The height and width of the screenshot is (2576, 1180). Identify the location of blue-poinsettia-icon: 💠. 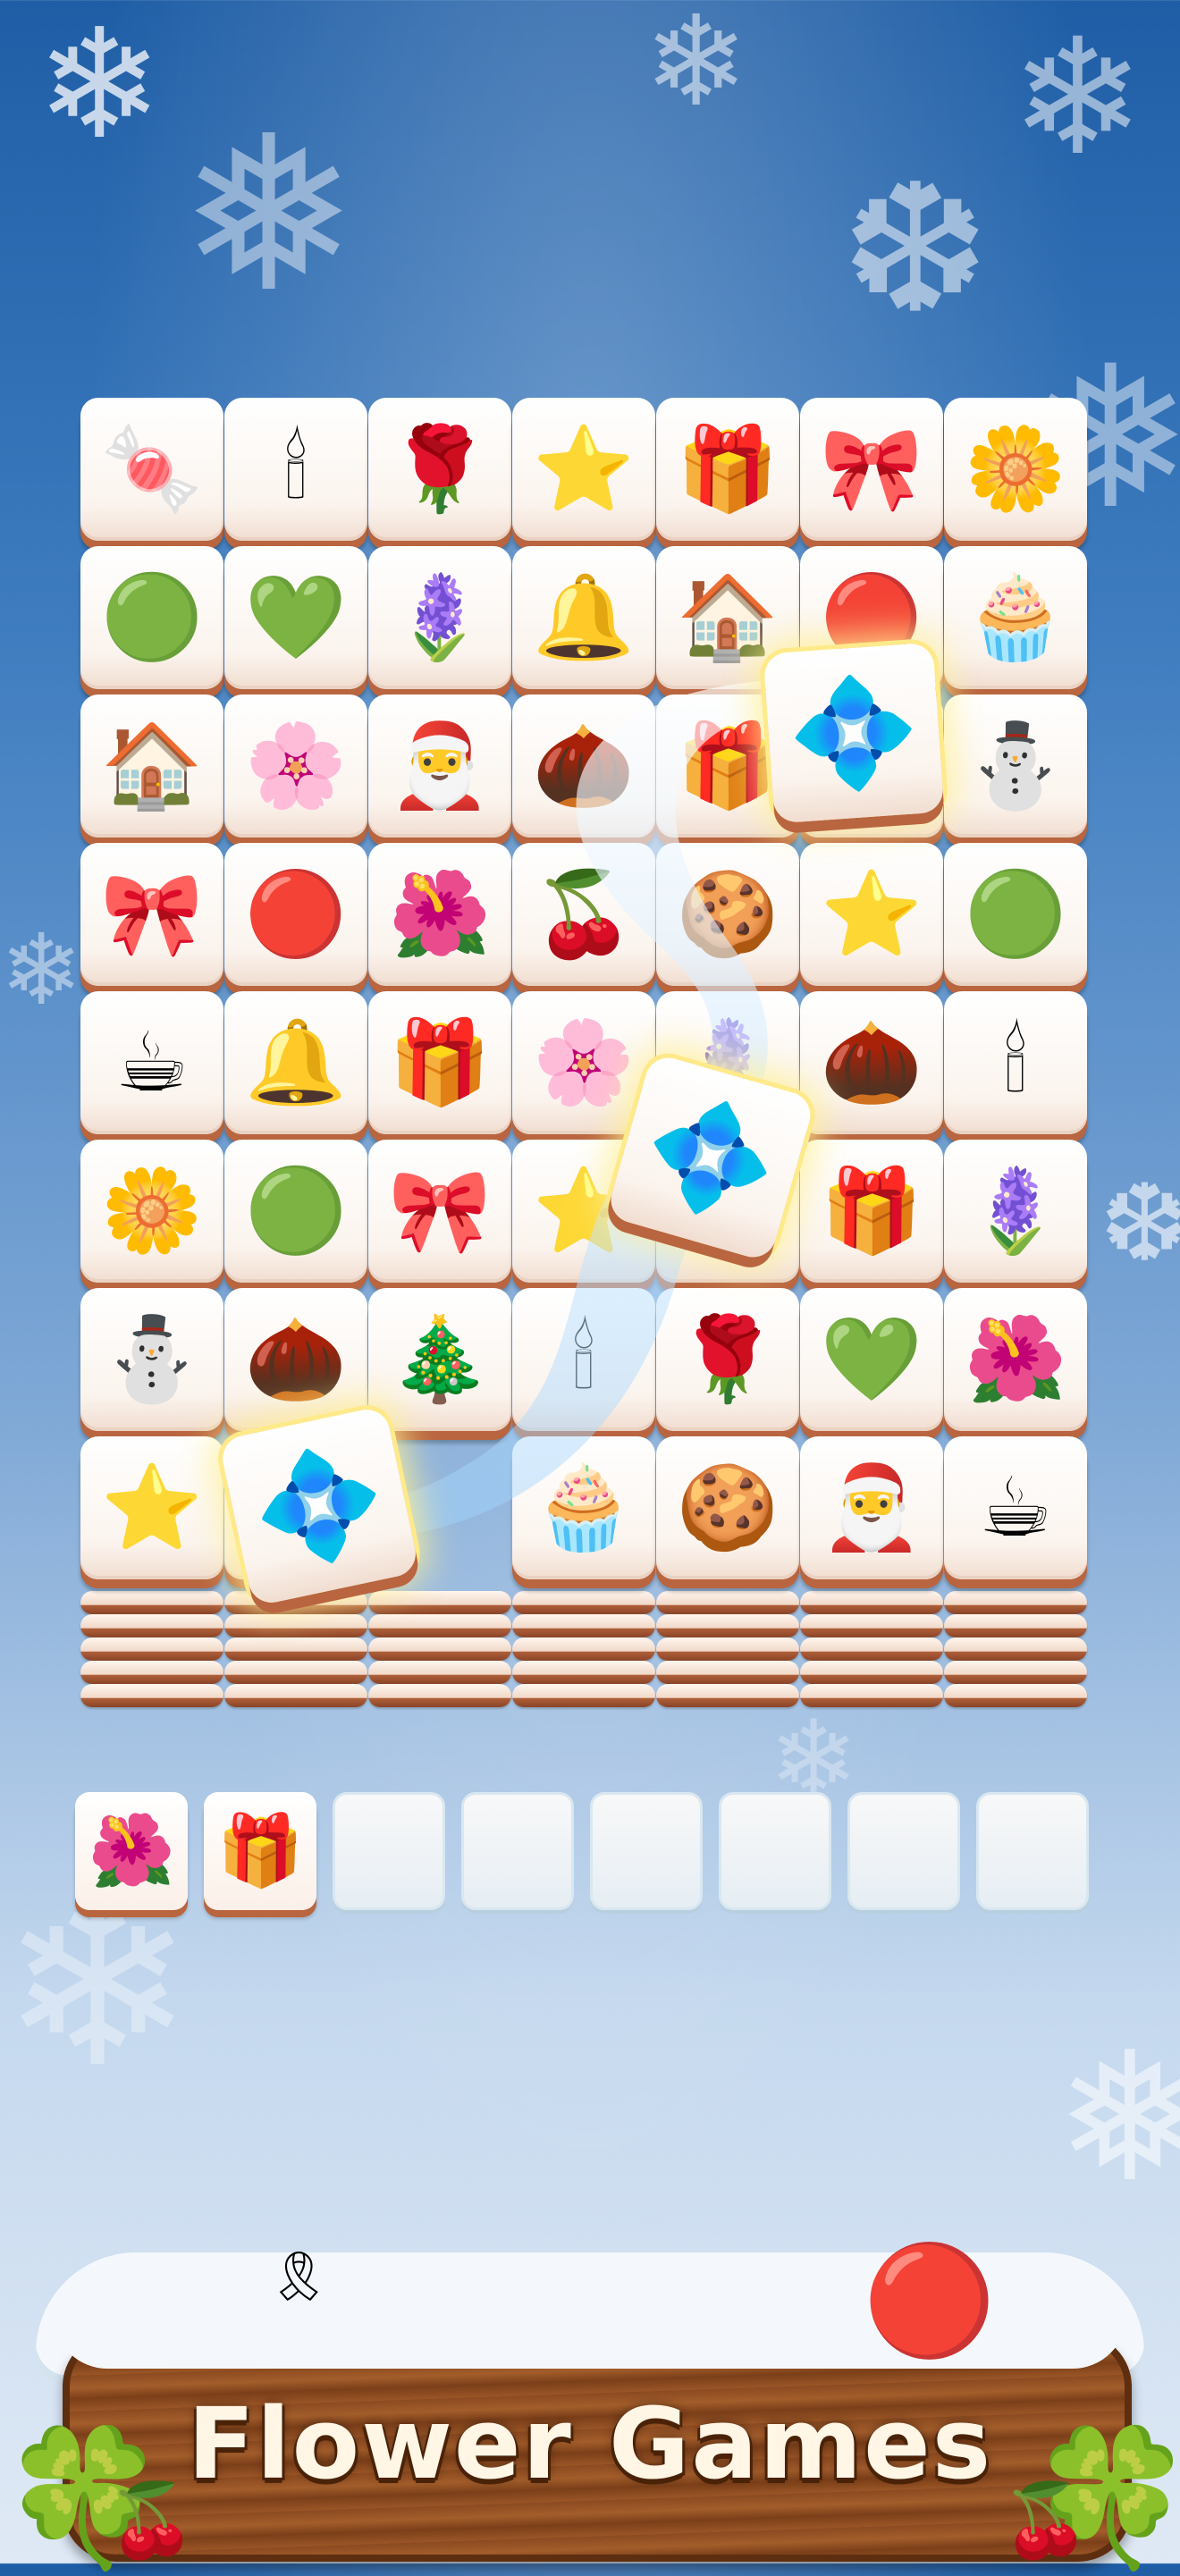
(710, 1158).